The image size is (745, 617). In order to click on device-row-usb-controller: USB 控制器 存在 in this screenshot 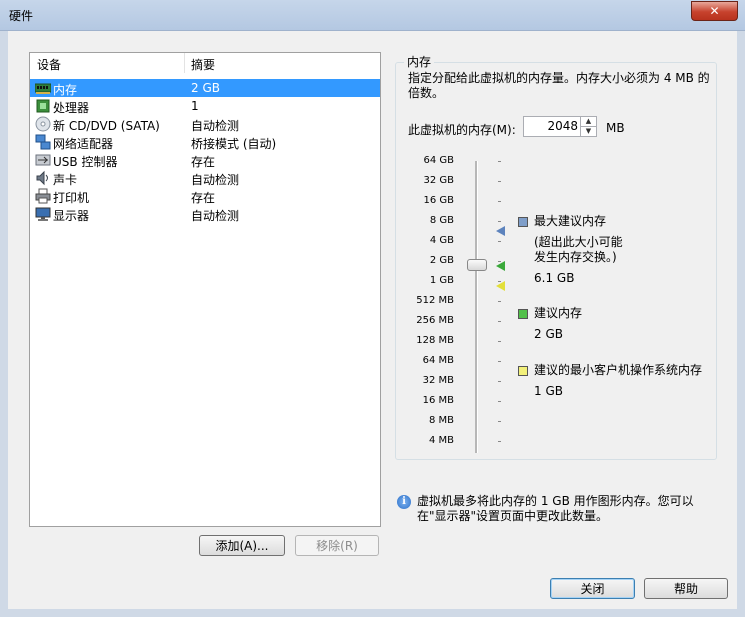, I will do `click(205, 160)`.